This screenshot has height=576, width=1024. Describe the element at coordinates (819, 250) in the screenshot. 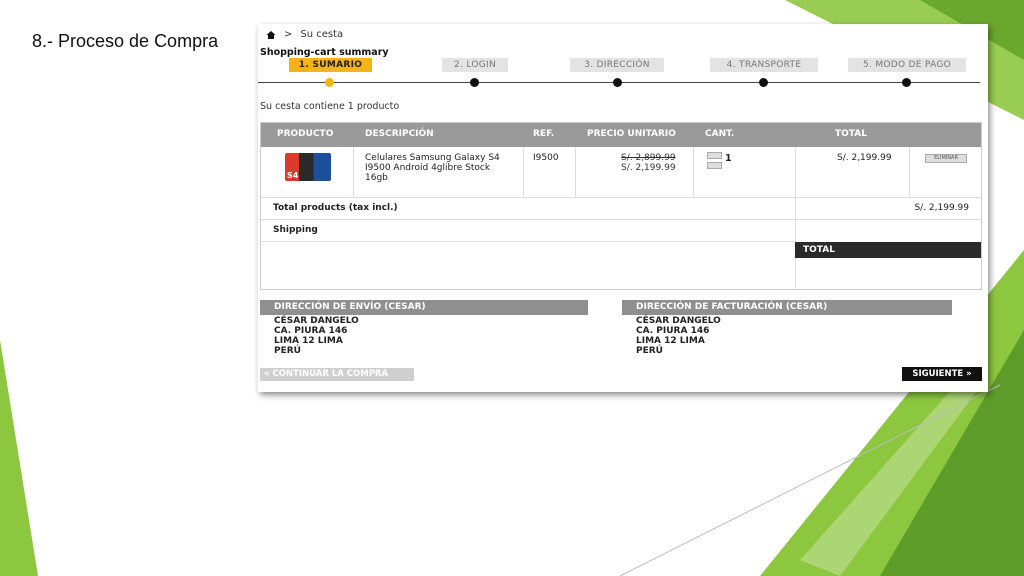

I see `total-label: TOTAL` at that location.